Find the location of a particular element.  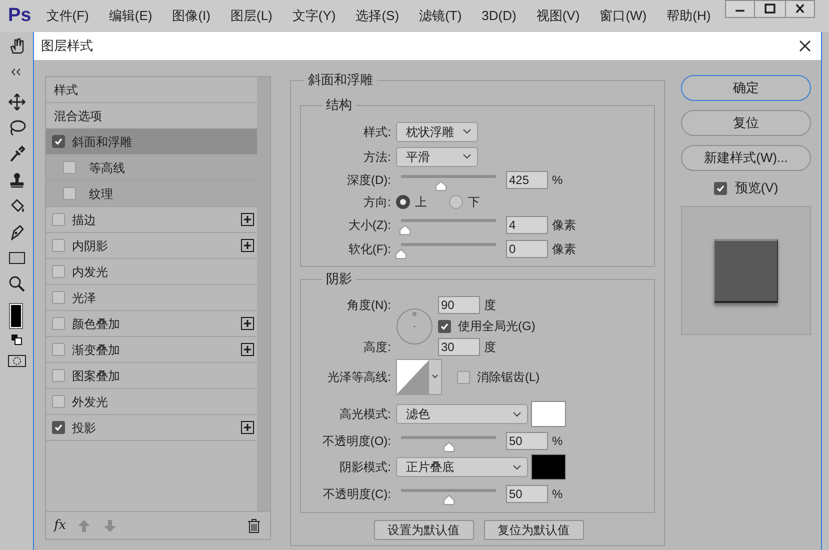

swap-colors-icon is located at coordinates (16, 339).